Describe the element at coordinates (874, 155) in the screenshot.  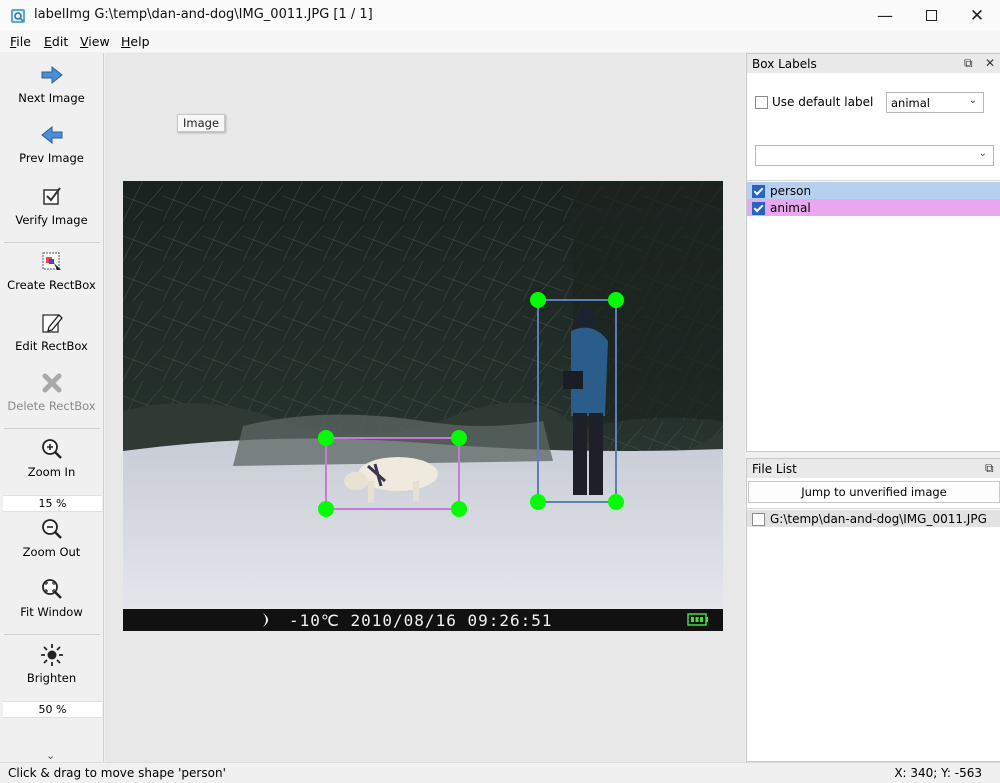
I see `label-filter-combobox: ⌄` at that location.